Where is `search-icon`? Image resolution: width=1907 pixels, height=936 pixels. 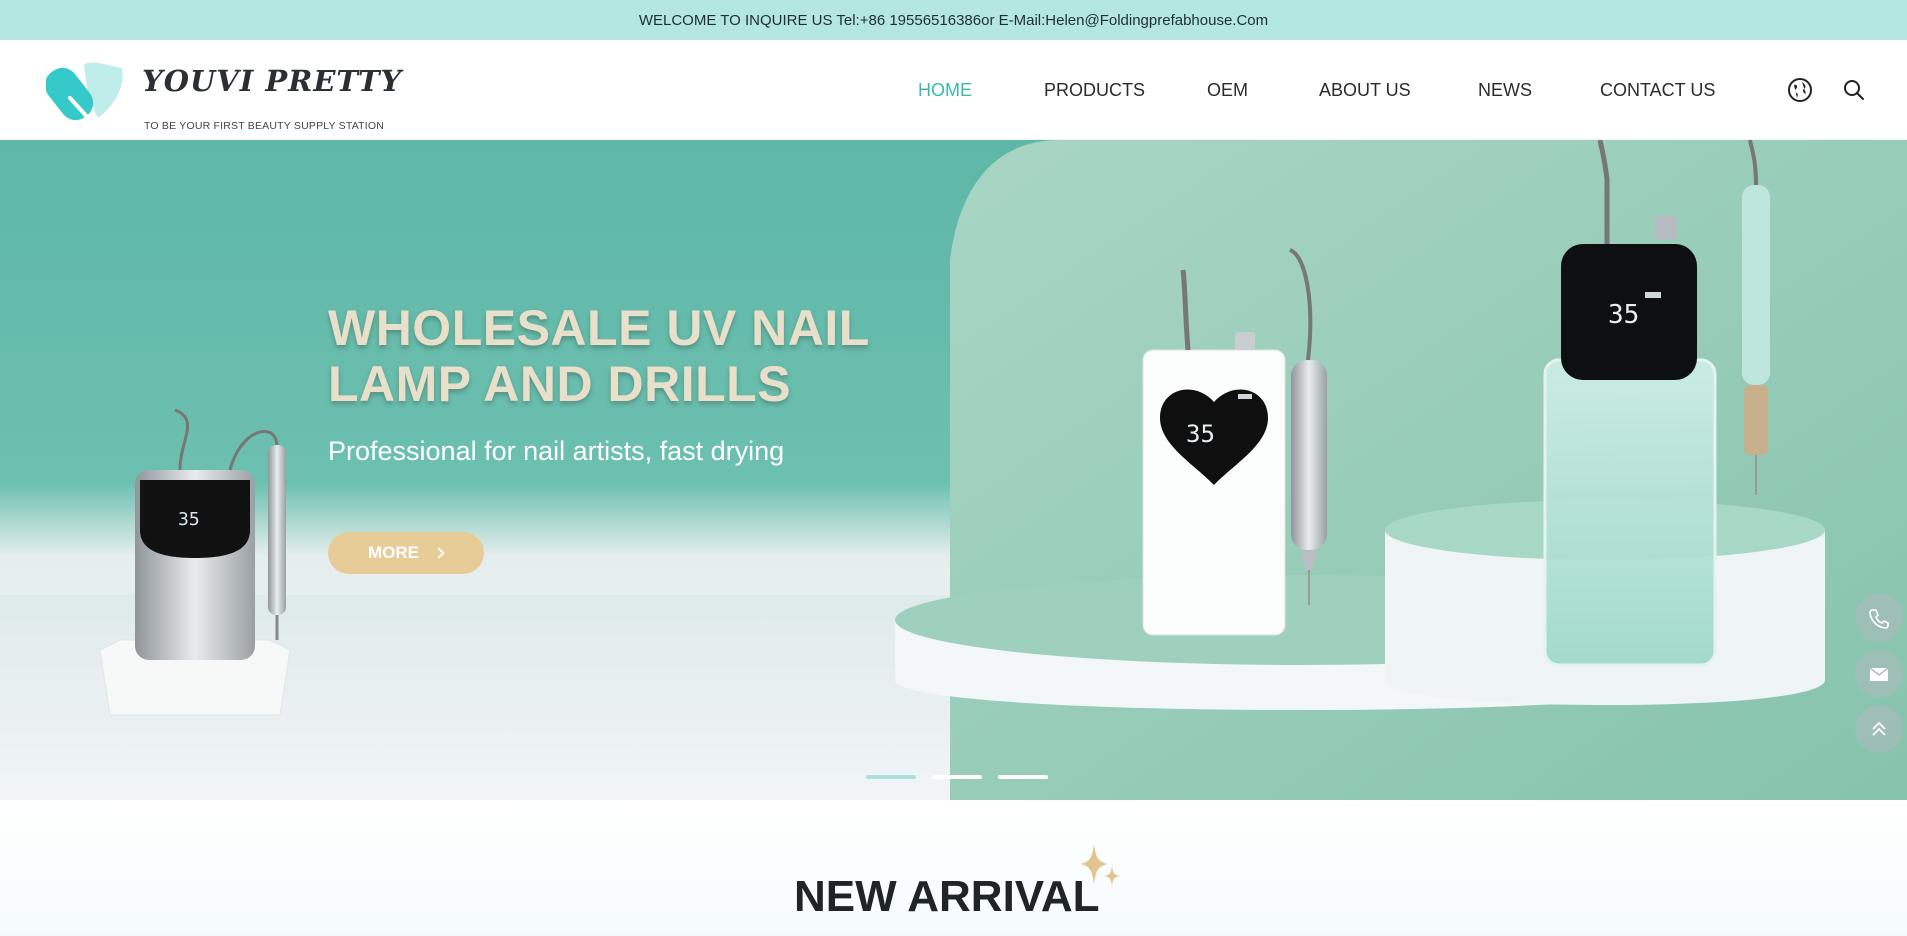
search-icon is located at coordinates (1854, 90).